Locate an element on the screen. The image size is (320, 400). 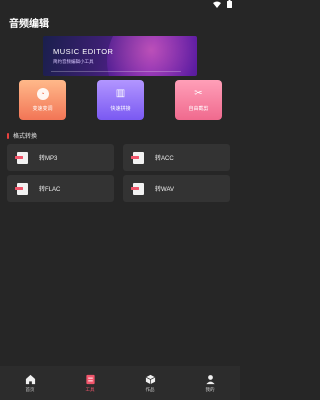
convert-flac-button: 转FLAC is located at coordinates (60, 188).